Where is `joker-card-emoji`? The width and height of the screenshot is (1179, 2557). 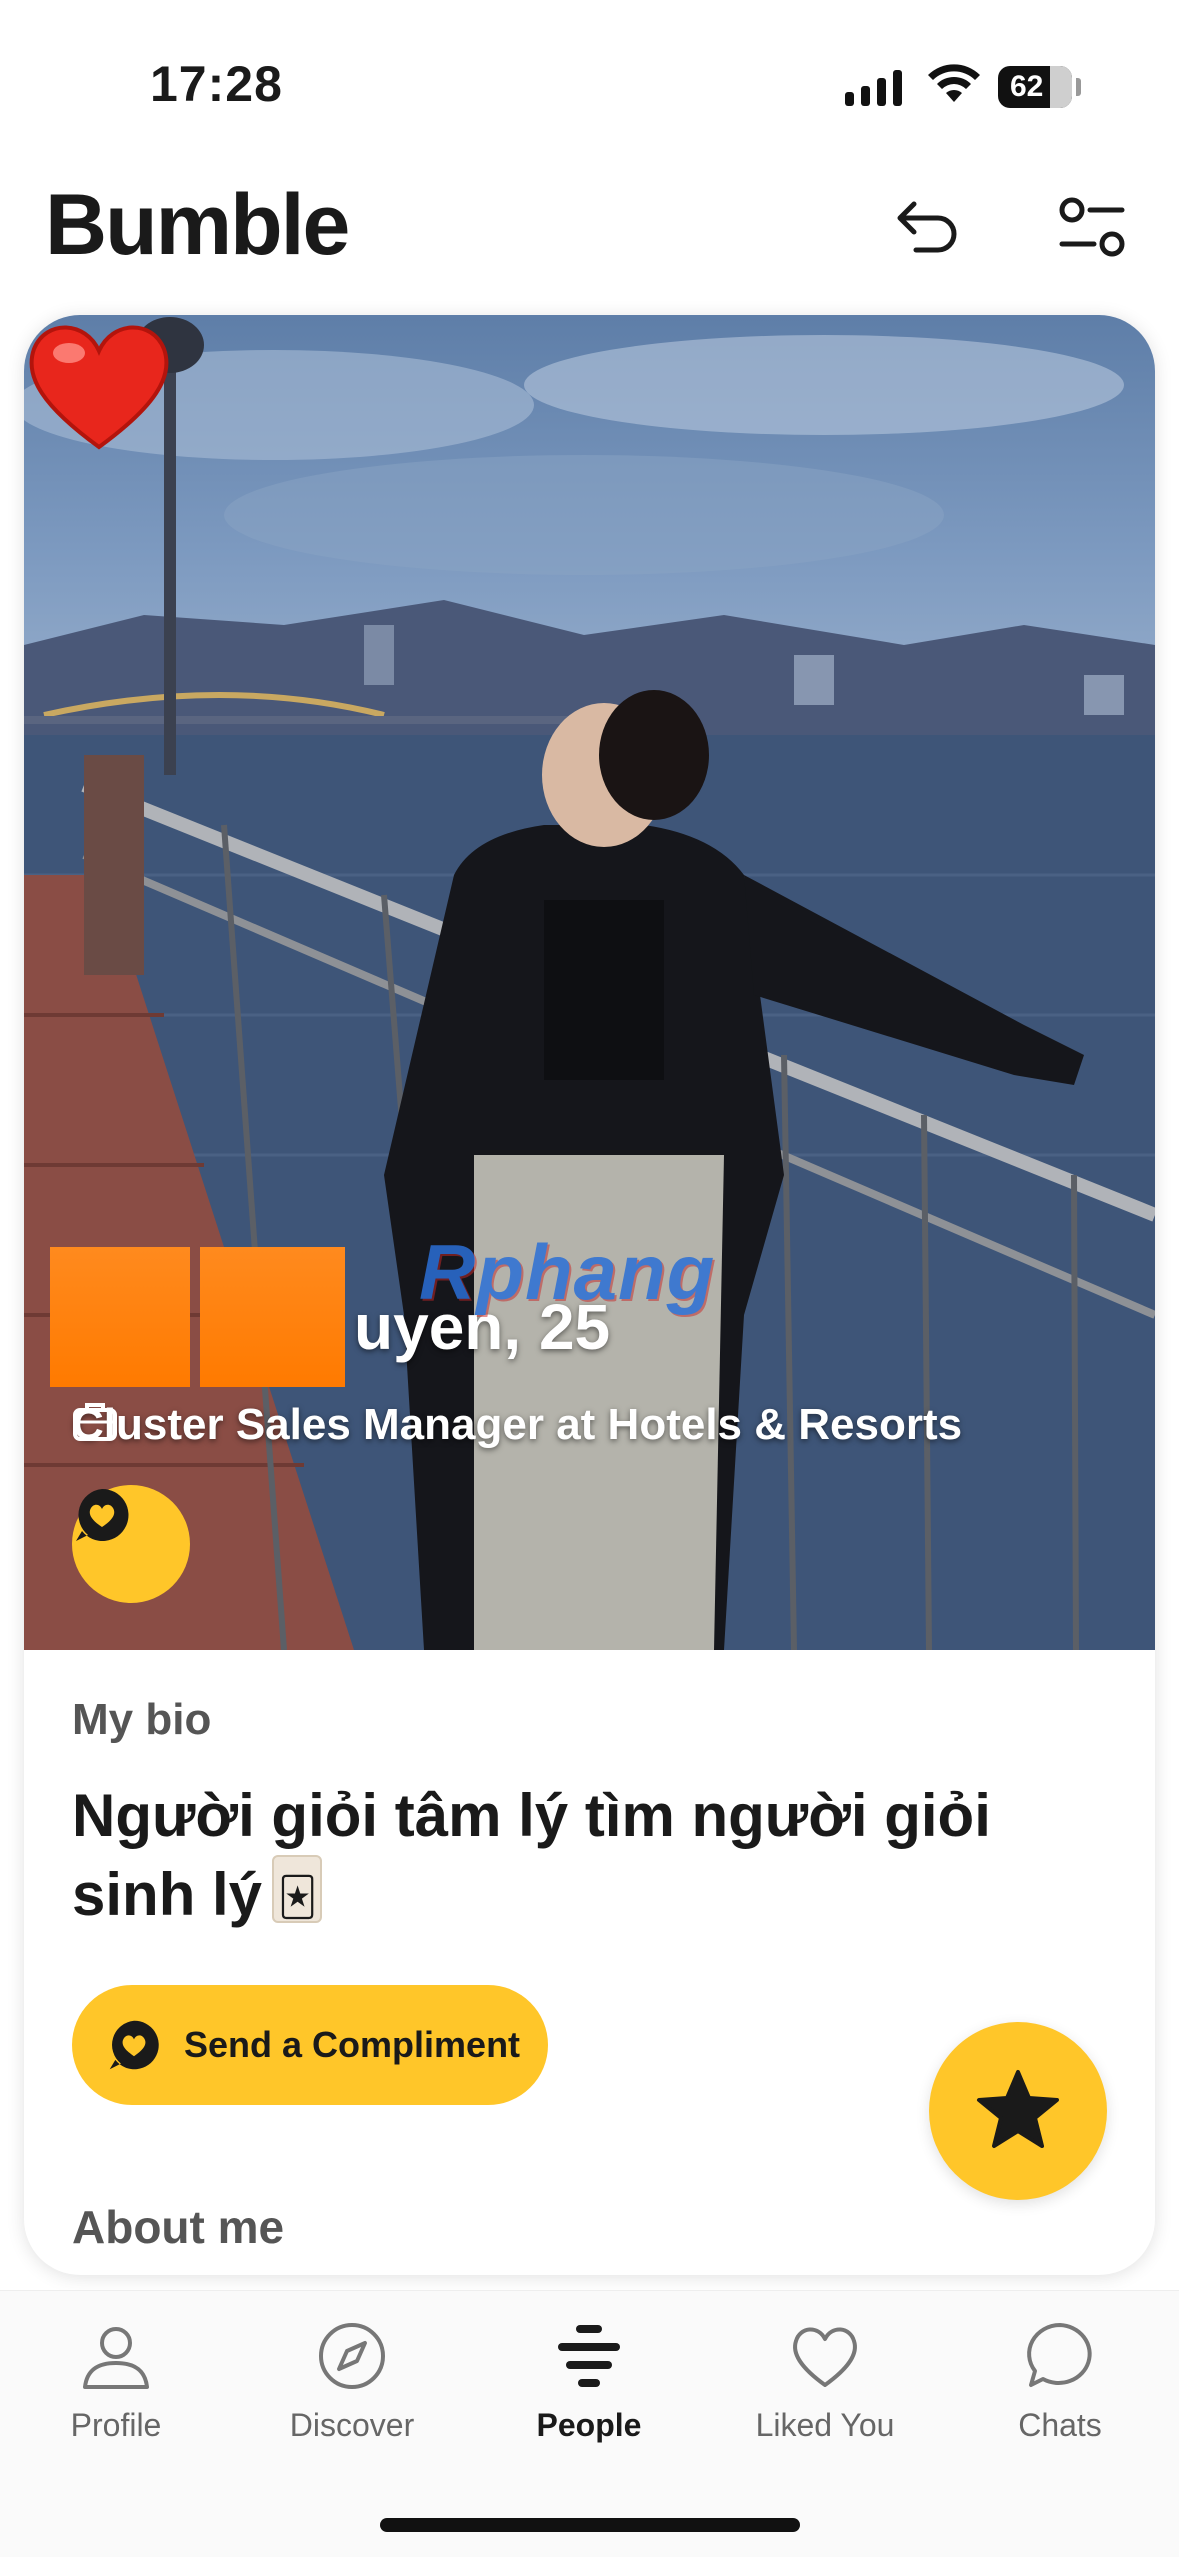
joker-card-emoji is located at coordinates (297, 1896).